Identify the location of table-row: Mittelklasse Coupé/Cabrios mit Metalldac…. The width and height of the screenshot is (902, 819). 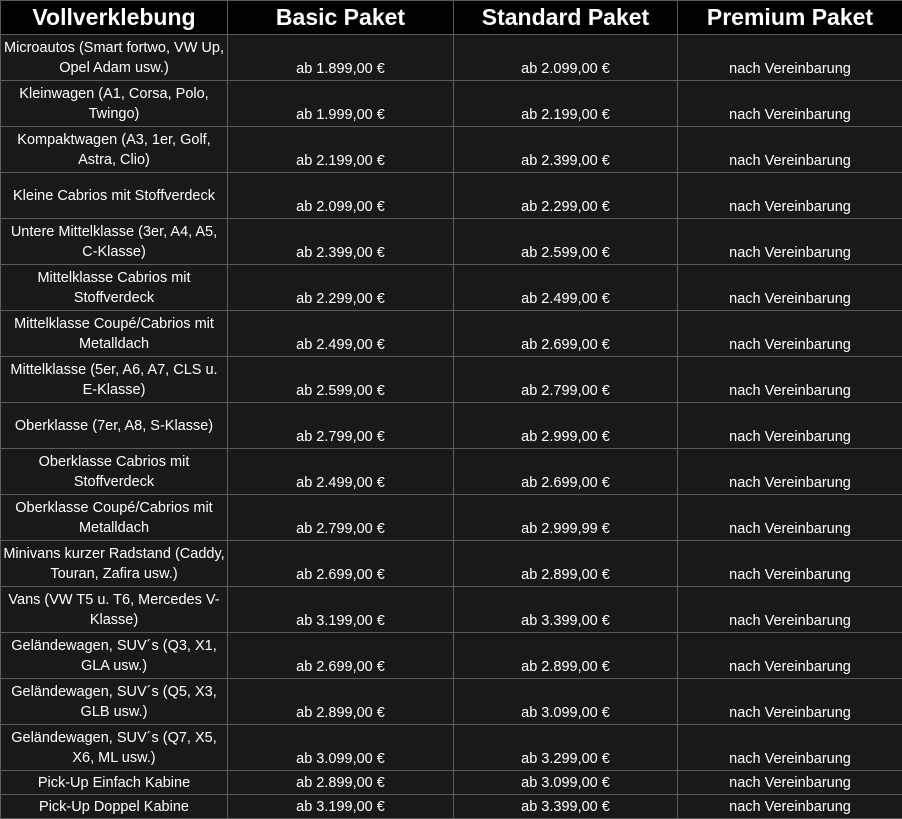
(451, 333).